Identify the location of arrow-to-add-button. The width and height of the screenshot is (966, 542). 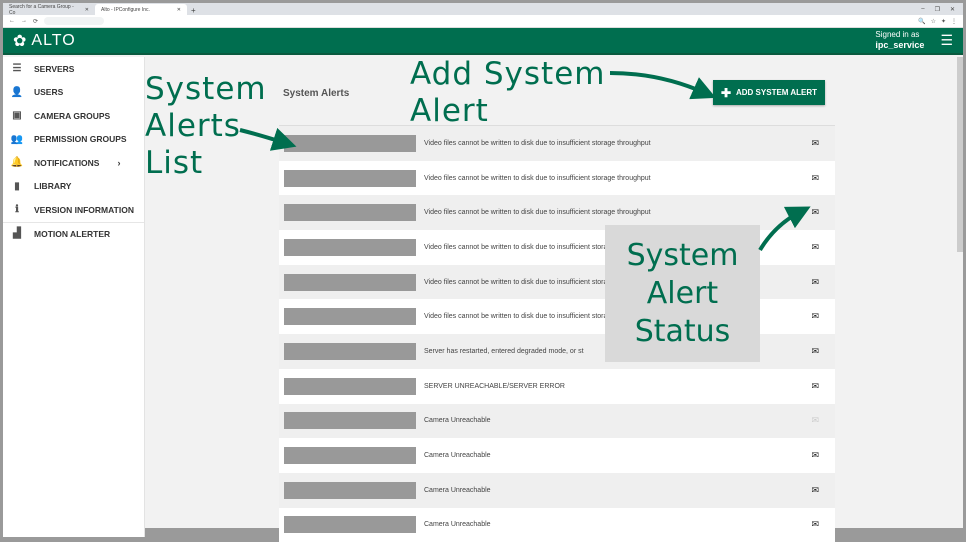
(662, 85).